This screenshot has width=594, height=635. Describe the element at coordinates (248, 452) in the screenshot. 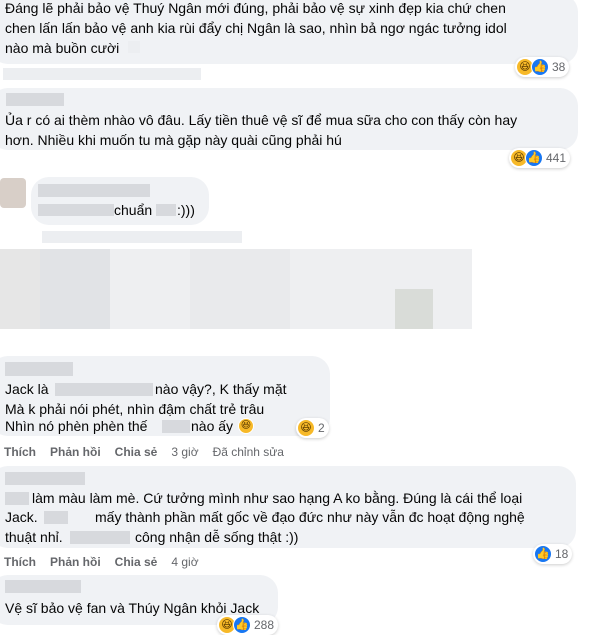

I see `edited-label: Đã chỉnh sửa` at that location.